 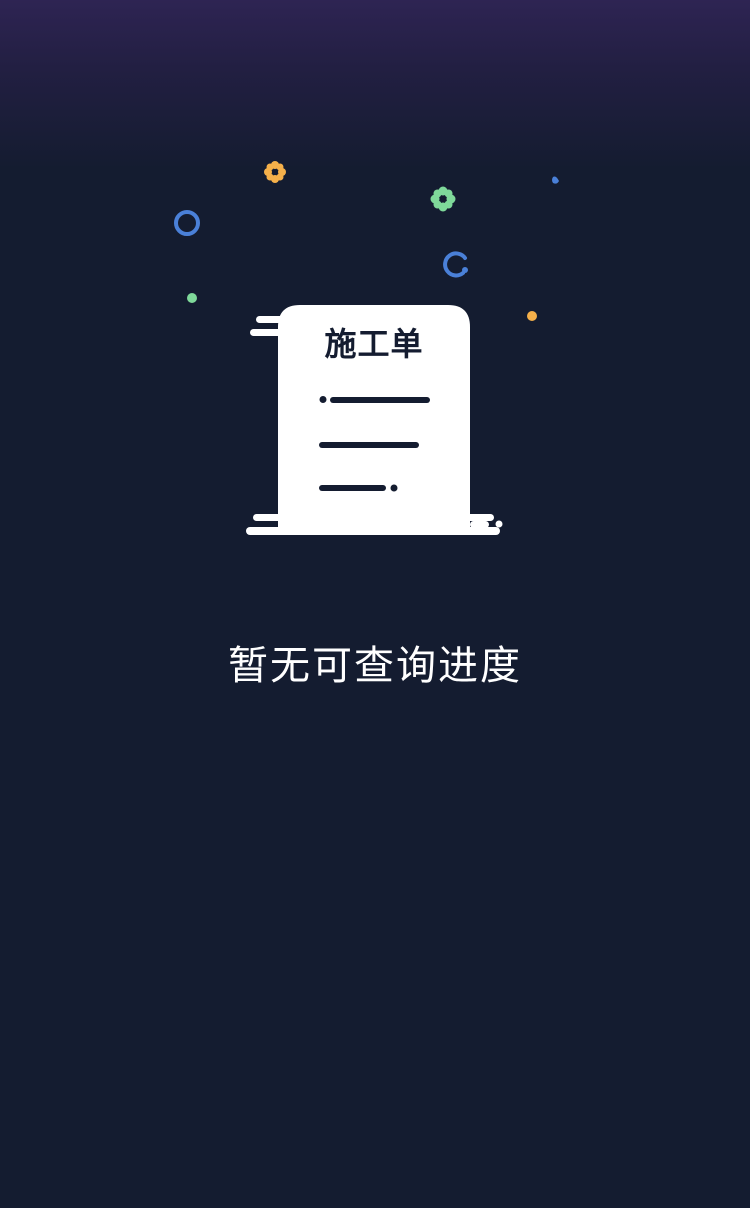 What do you see at coordinates (555, 180) in the screenshot?
I see `blue-drop-icon` at bounding box center [555, 180].